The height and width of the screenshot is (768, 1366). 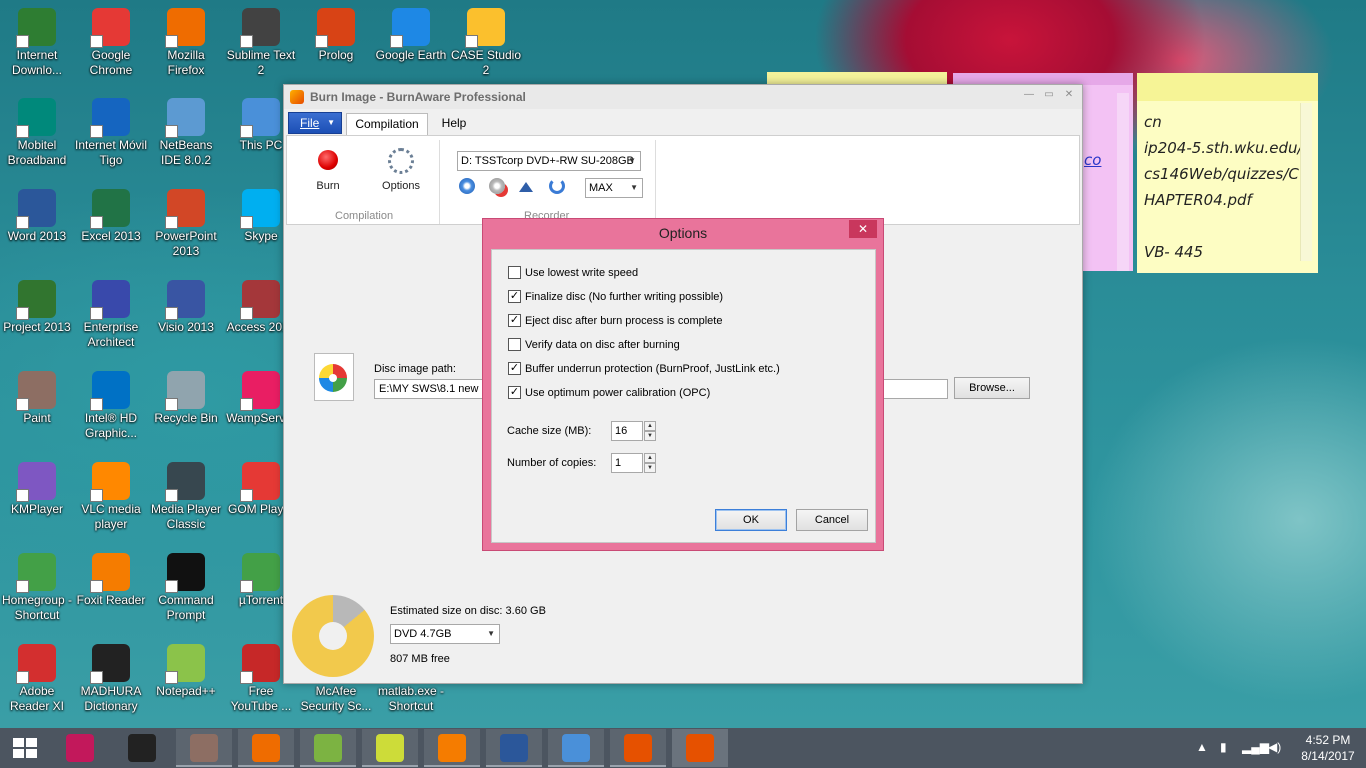 What do you see at coordinates (110, 209) in the screenshot?
I see `excel-icon` at bounding box center [110, 209].